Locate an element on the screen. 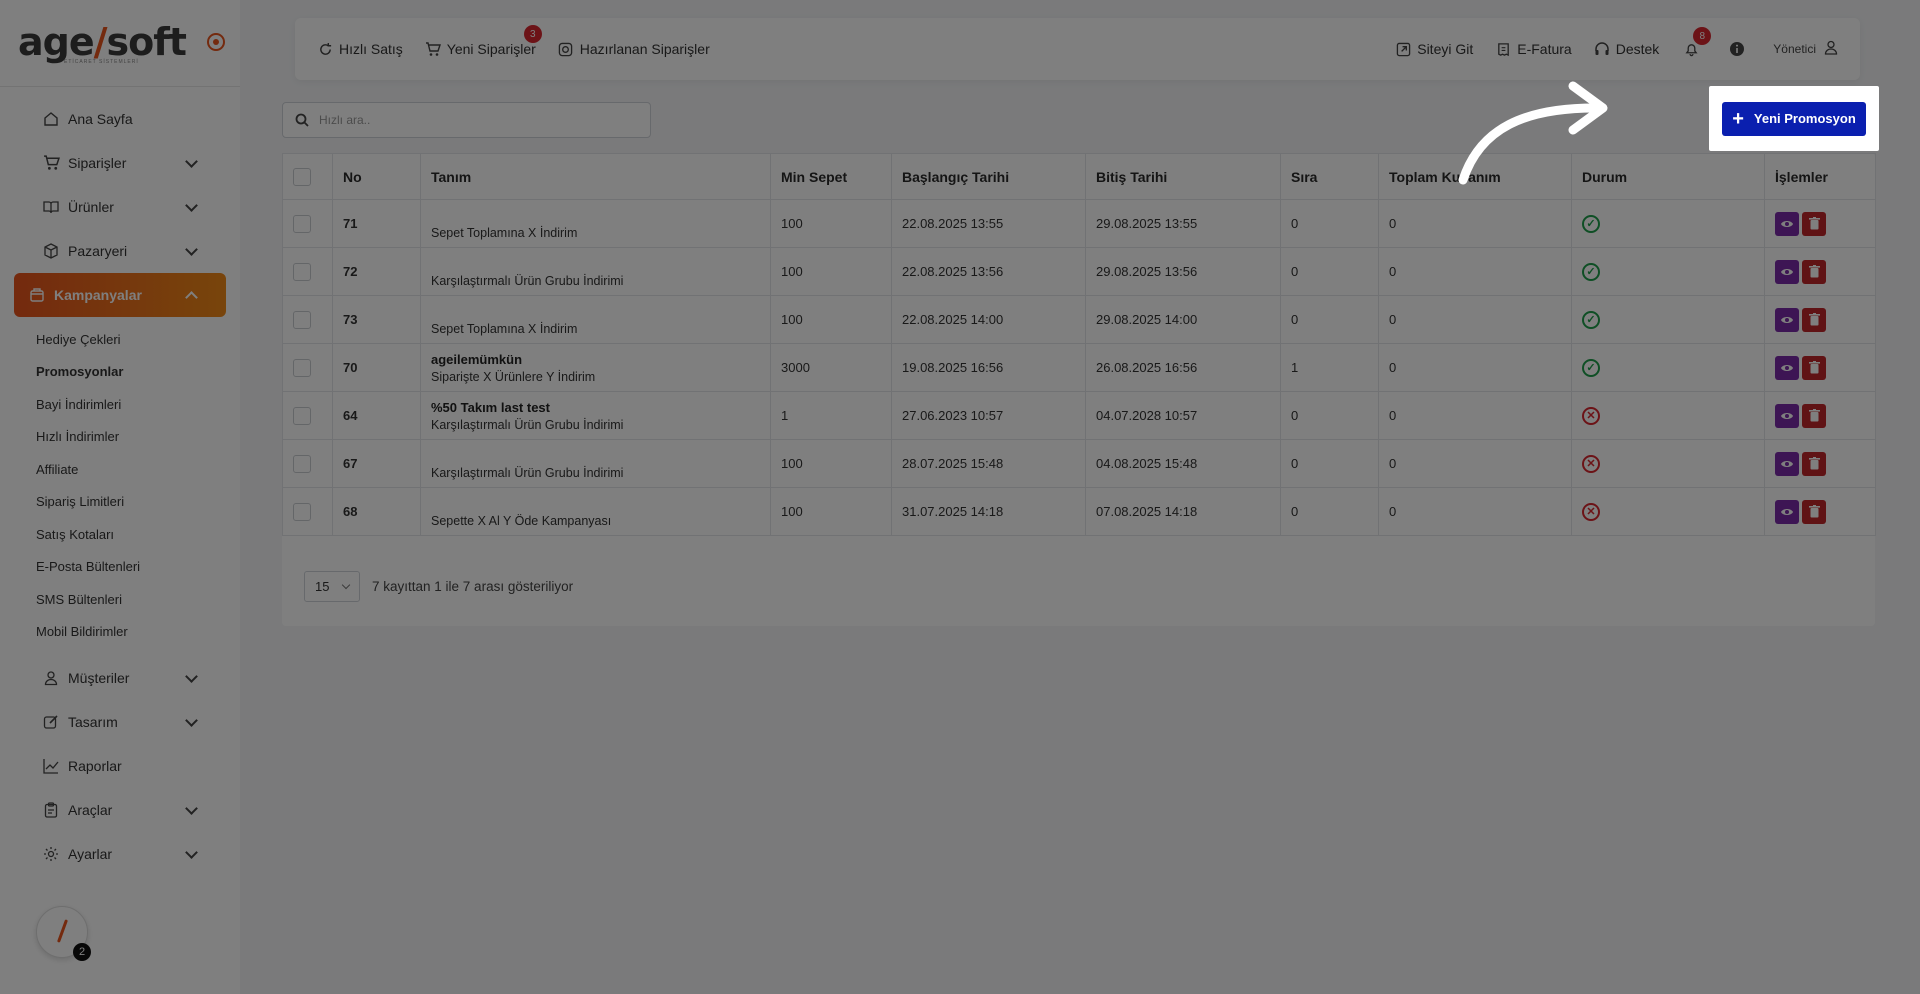 The width and height of the screenshot is (1920, 994). search-input is located at coordinates (469, 120).